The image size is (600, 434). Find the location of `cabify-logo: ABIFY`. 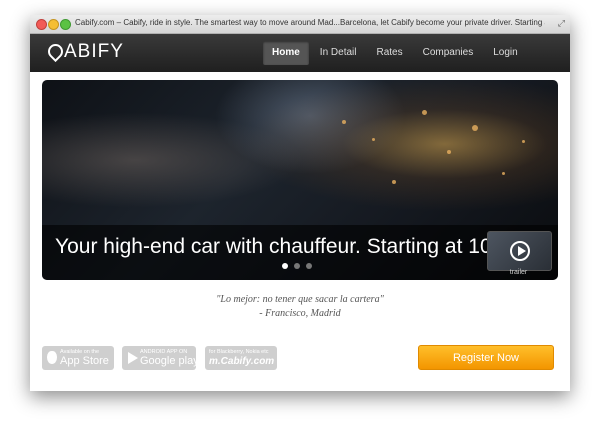

cabify-logo: ABIFY is located at coordinates (84, 51).